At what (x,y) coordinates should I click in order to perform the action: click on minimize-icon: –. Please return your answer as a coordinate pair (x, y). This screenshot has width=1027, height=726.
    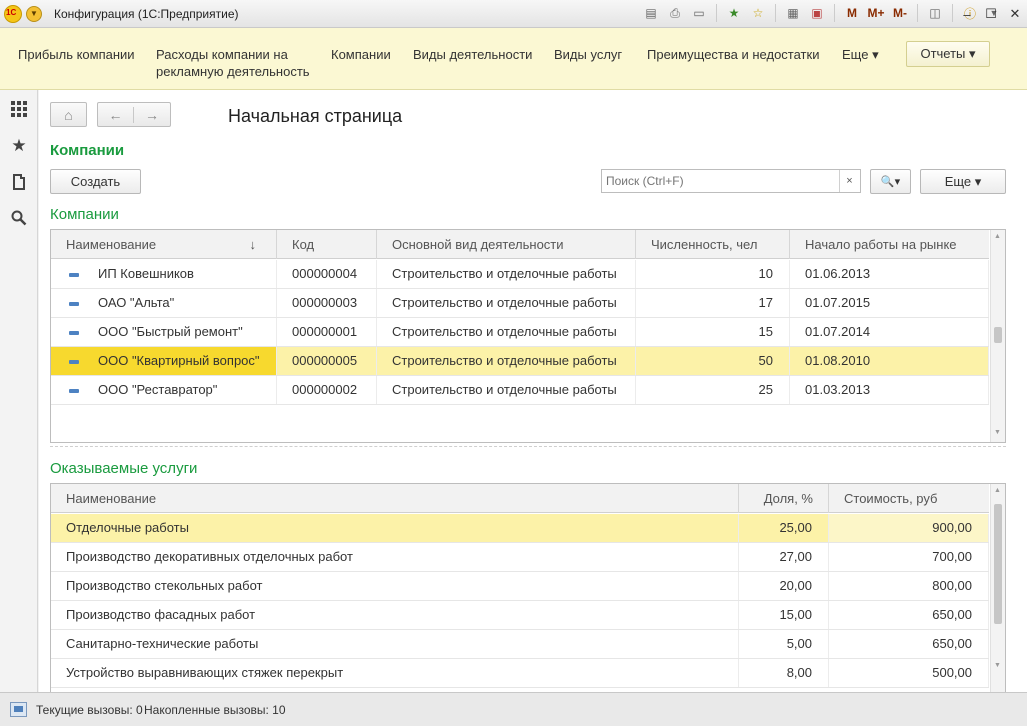
    Looking at the image, I should click on (967, 14).